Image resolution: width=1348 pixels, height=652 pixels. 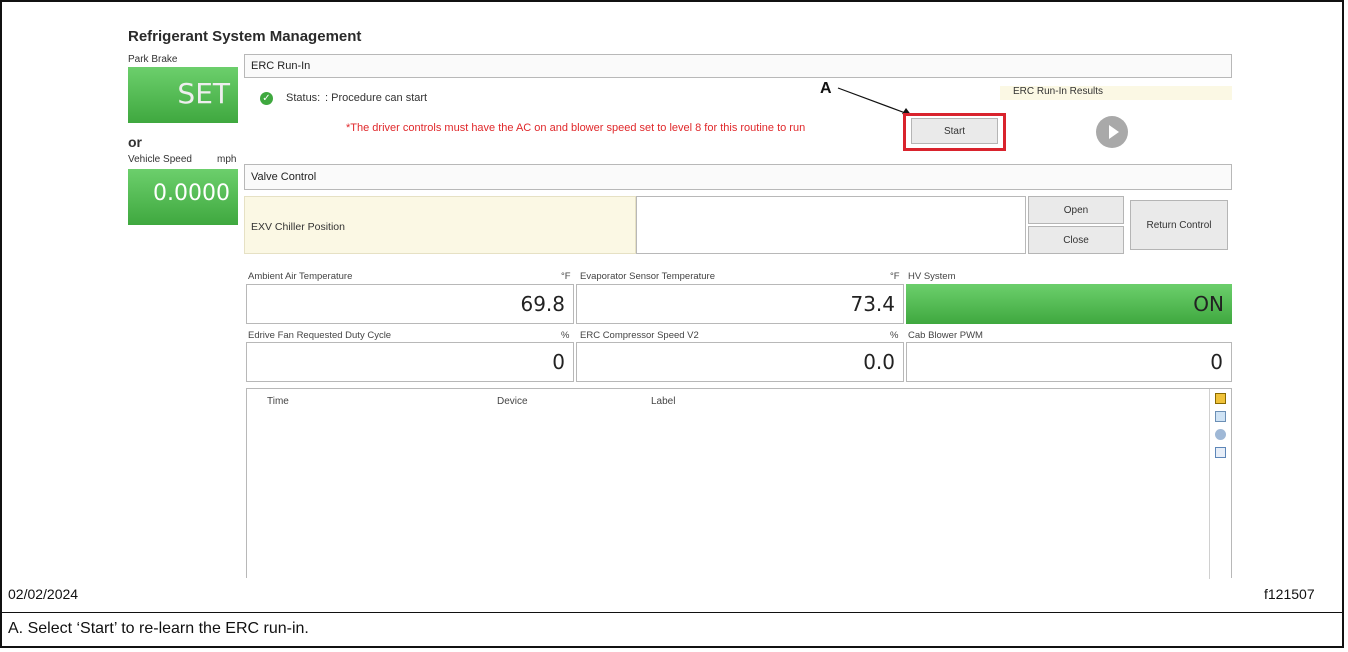 I want to click on column-header-time: Time, so click(x=278, y=401).